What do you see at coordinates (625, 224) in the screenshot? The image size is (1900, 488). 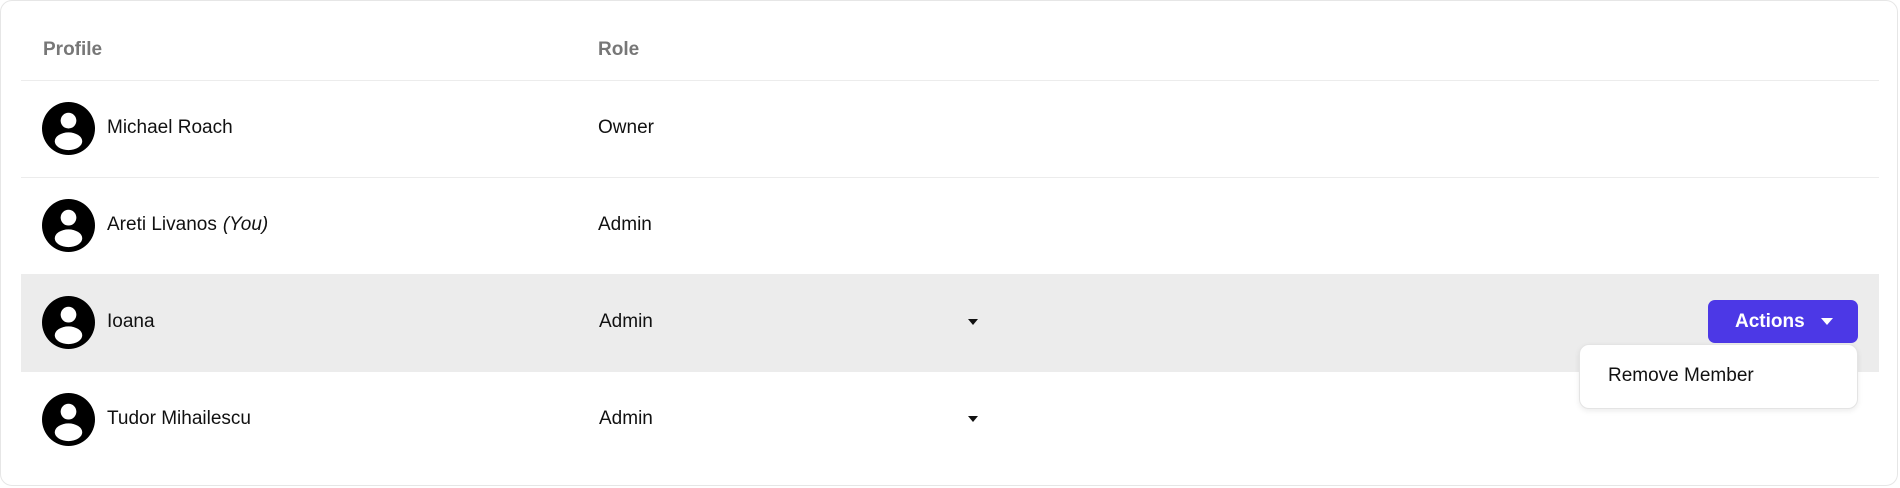 I see `member-role: Admin` at bounding box center [625, 224].